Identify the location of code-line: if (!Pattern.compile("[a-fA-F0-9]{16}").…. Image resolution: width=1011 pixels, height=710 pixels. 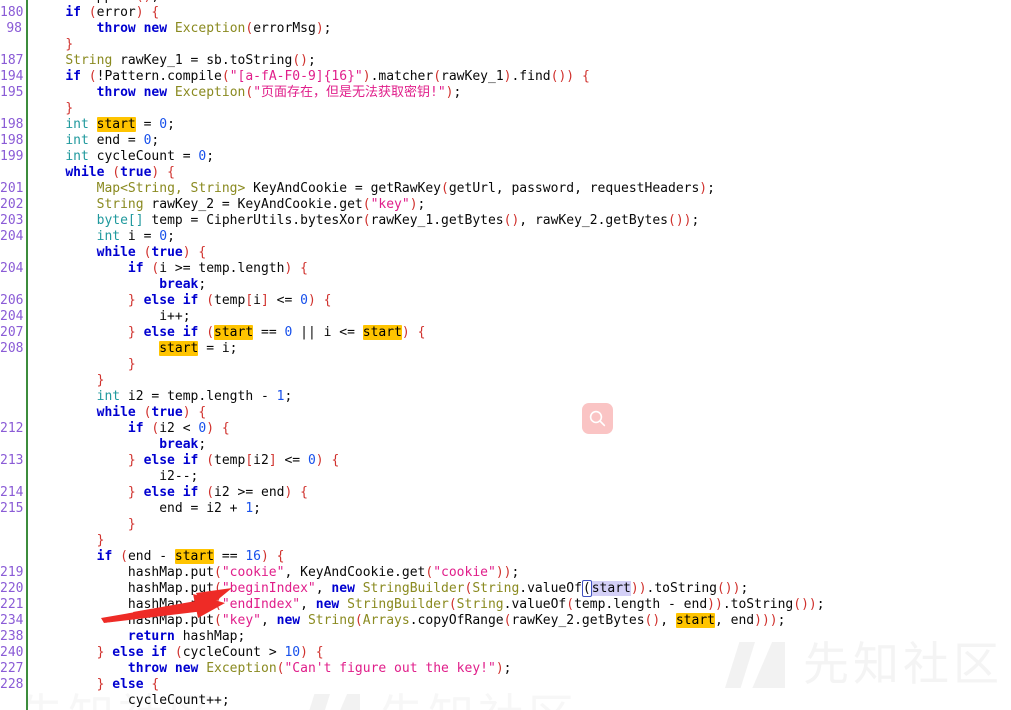
(429, 77).